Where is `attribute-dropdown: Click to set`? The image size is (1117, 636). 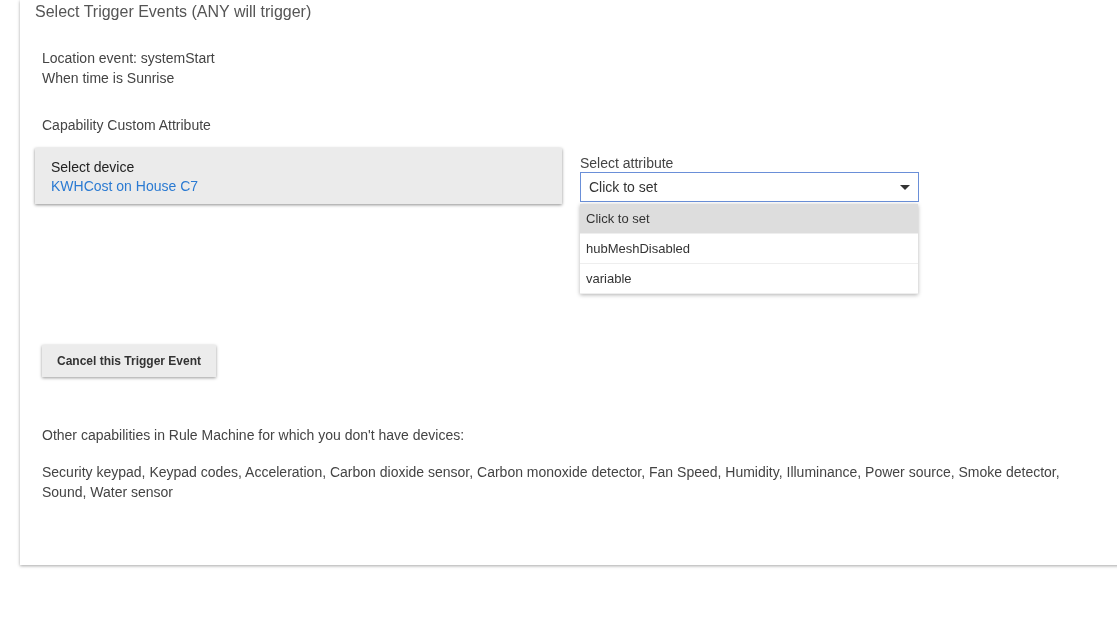
attribute-dropdown: Click to set is located at coordinates (749, 187).